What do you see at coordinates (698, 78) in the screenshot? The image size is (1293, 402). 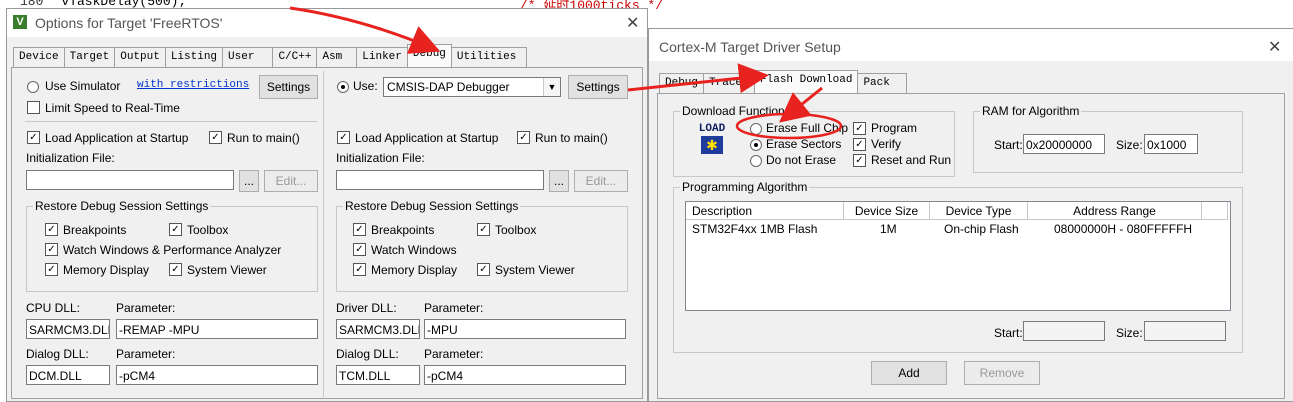 I see `arrow-to-flash-download-tab` at bounding box center [698, 78].